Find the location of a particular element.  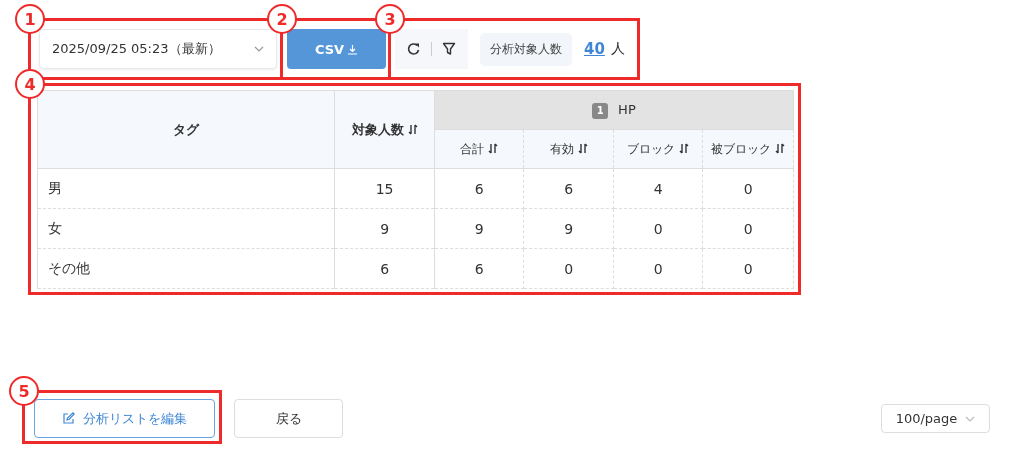

refresh-icon is located at coordinates (414, 49).